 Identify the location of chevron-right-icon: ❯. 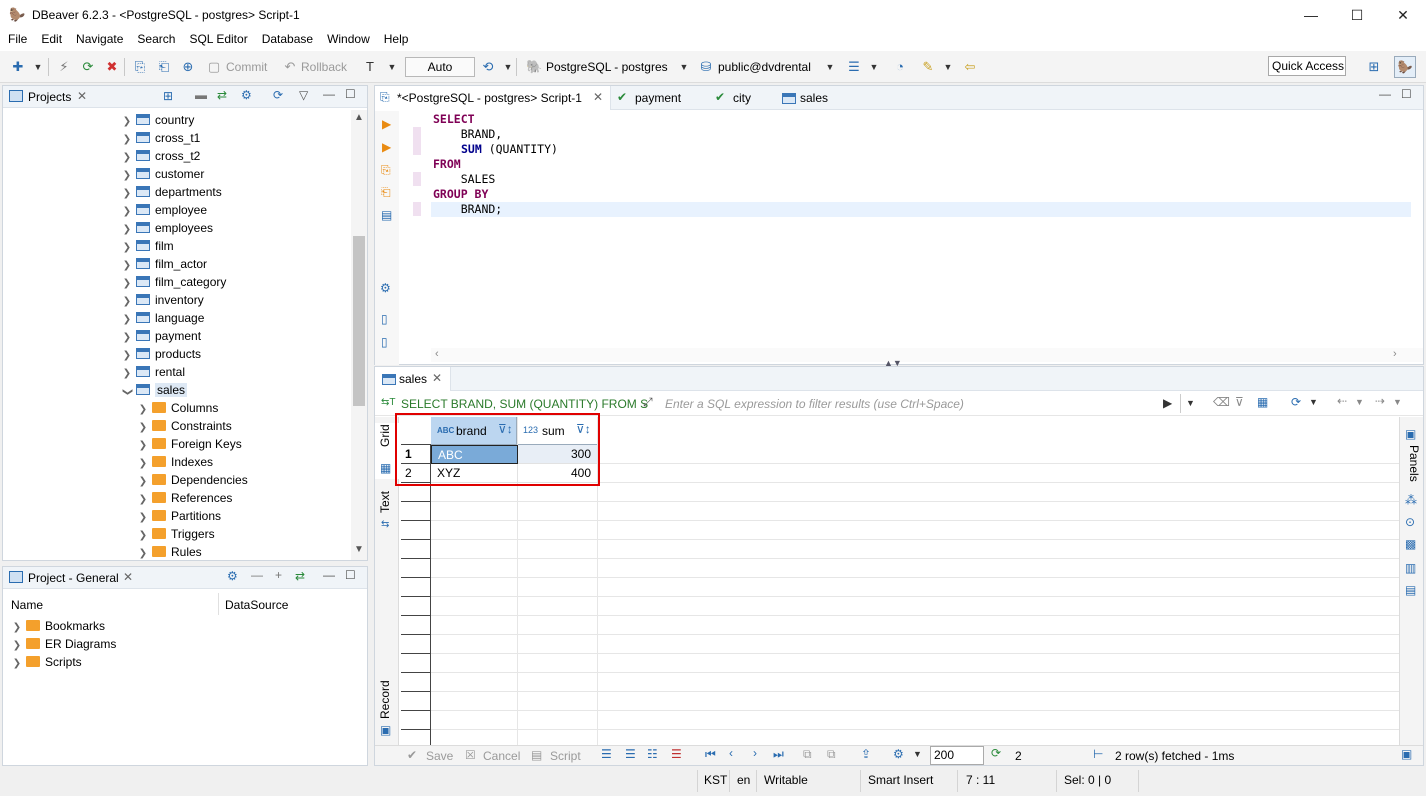
(143, 552).